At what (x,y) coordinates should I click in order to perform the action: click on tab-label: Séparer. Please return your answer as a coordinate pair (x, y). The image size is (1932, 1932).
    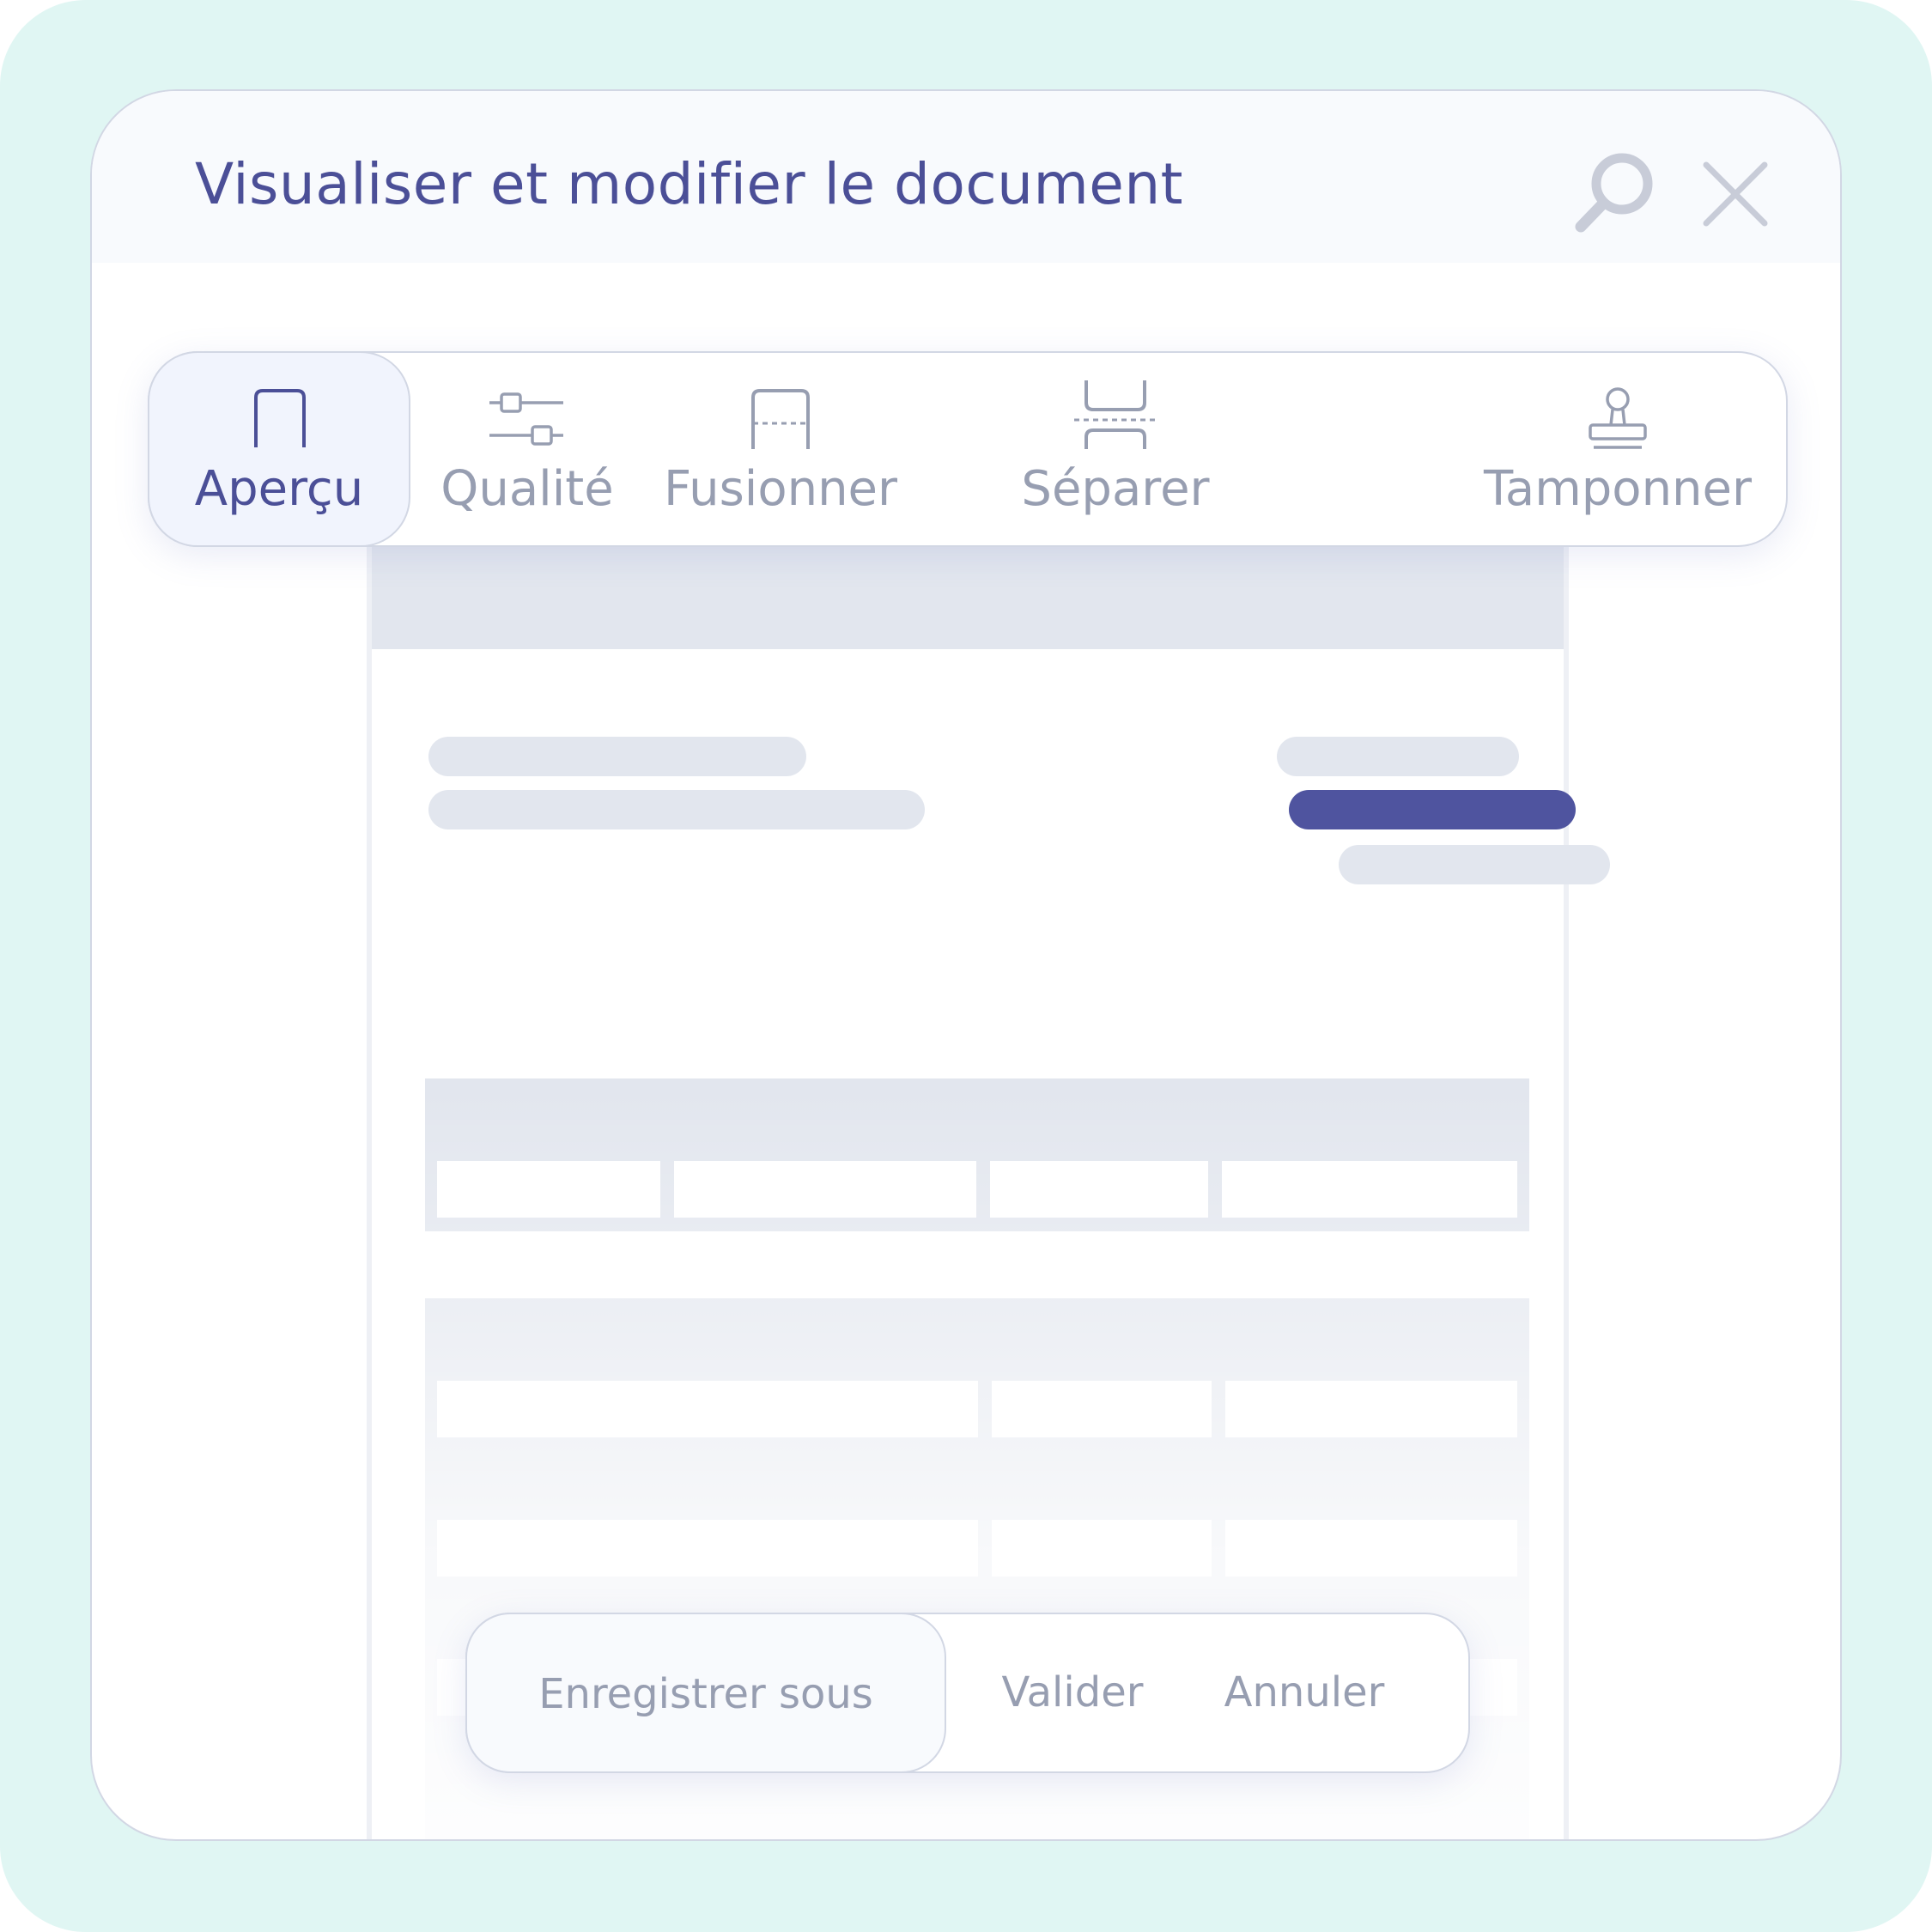
    Looking at the image, I should click on (1115, 489).